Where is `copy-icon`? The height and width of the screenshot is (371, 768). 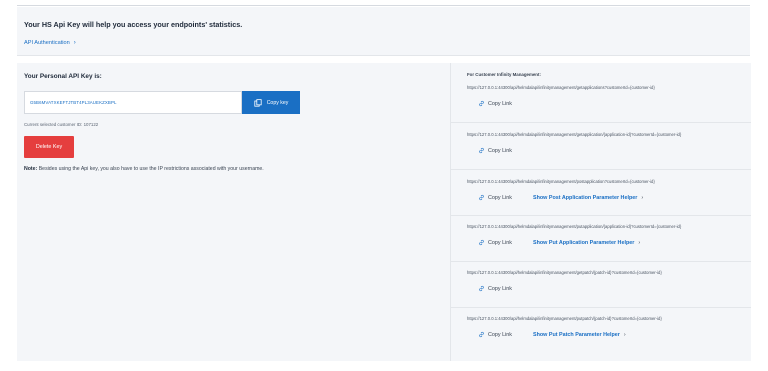 copy-icon is located at coordinates (258, 102).